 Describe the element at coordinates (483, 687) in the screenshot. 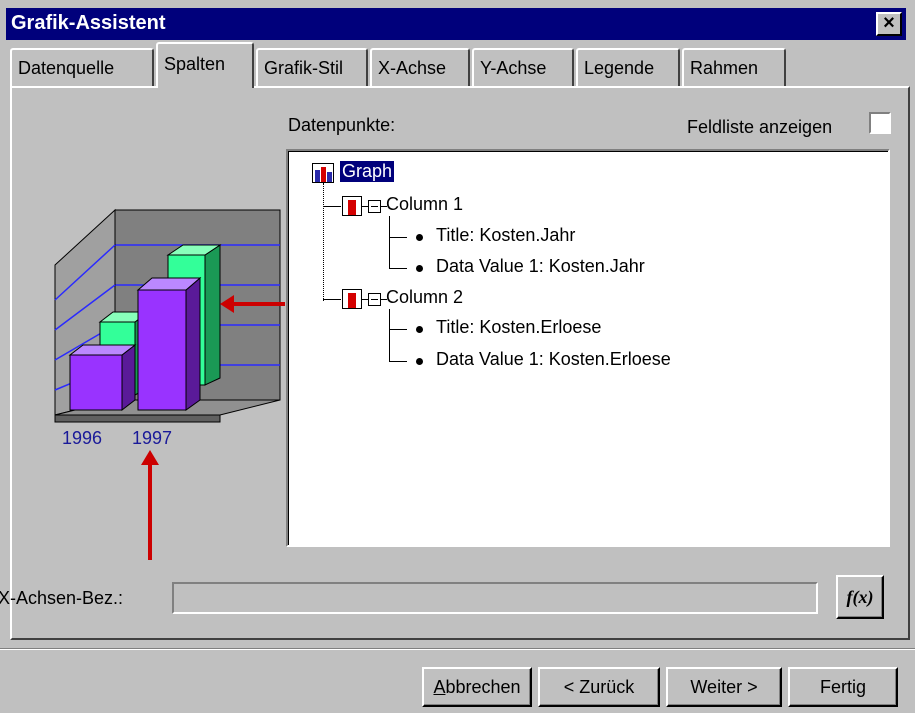

I see `cancel-label: bbrechen` at that location.